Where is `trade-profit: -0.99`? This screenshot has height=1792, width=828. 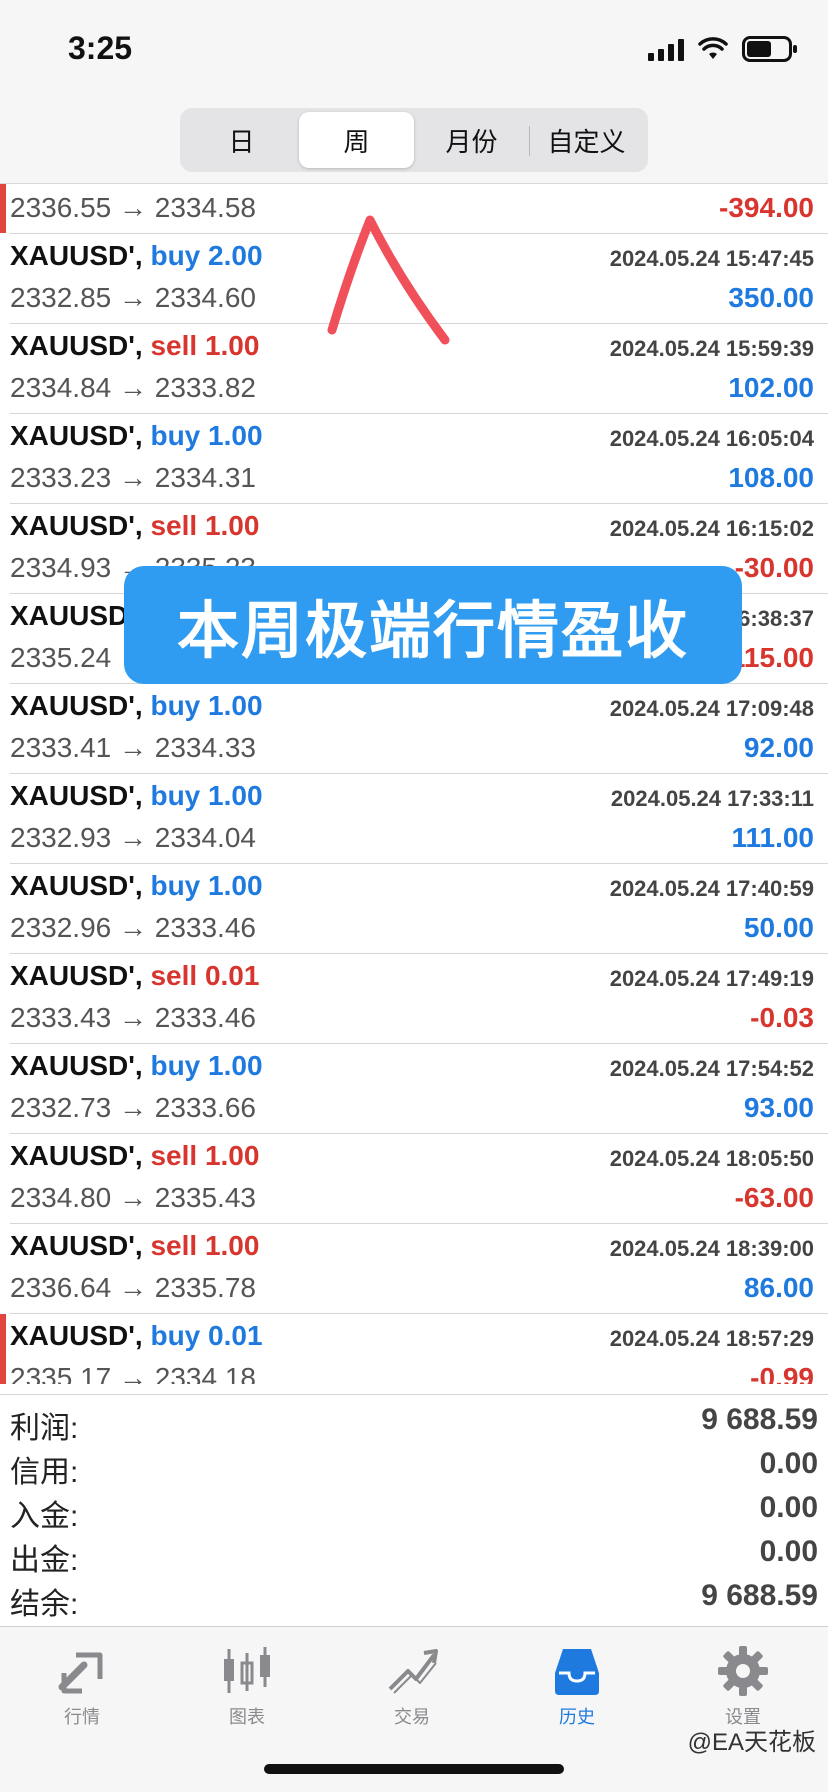 trade-profit: -0.99 is located at coordinates (782, 1373).